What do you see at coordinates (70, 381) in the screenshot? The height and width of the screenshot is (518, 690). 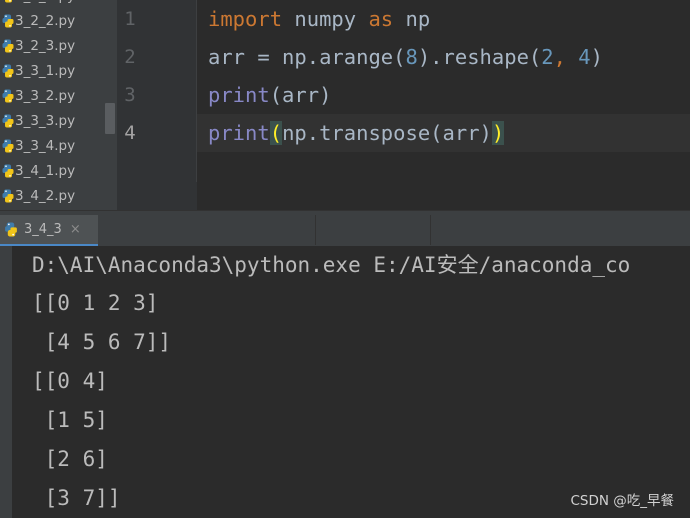 I see `console-output-line: [[0 4]` at bounding box center [70, 381].